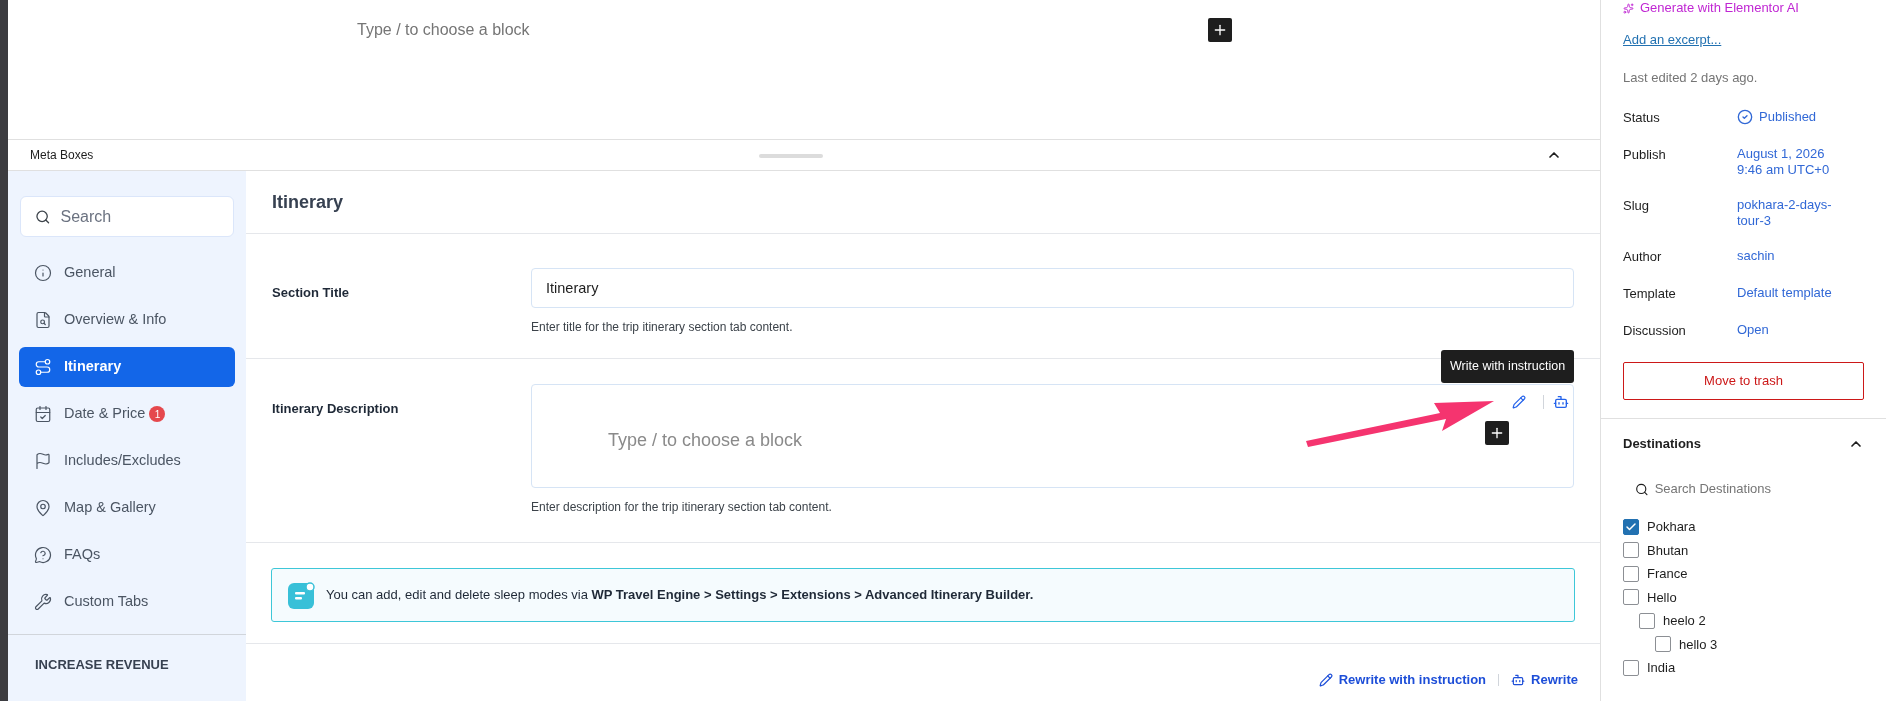 This screenshot has height=701, width=1886. I want to click on setting-label: Discussion, so click(1655, 331).